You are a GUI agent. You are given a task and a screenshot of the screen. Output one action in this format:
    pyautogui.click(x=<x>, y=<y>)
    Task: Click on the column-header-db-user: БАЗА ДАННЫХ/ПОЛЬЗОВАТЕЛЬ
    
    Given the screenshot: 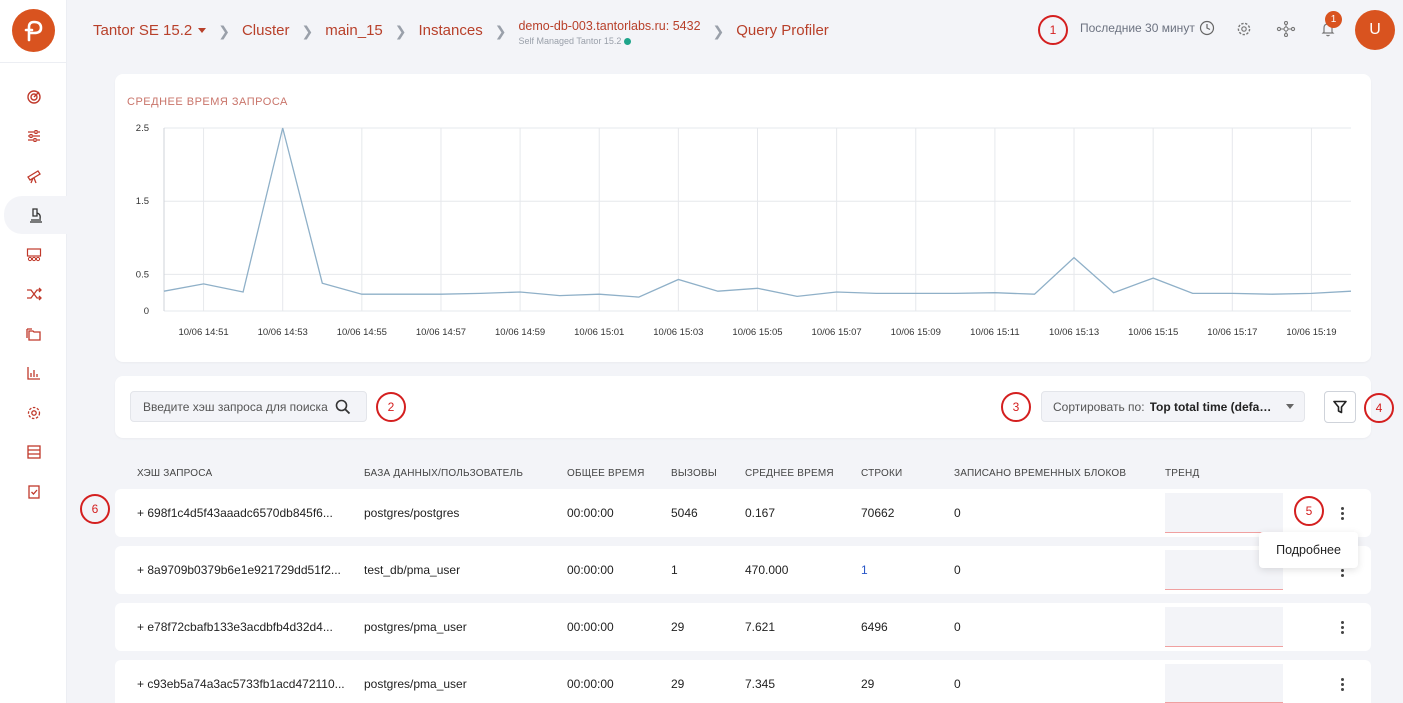 What is the action you would take?
    pyautogui.click(x=443, y=473)
    